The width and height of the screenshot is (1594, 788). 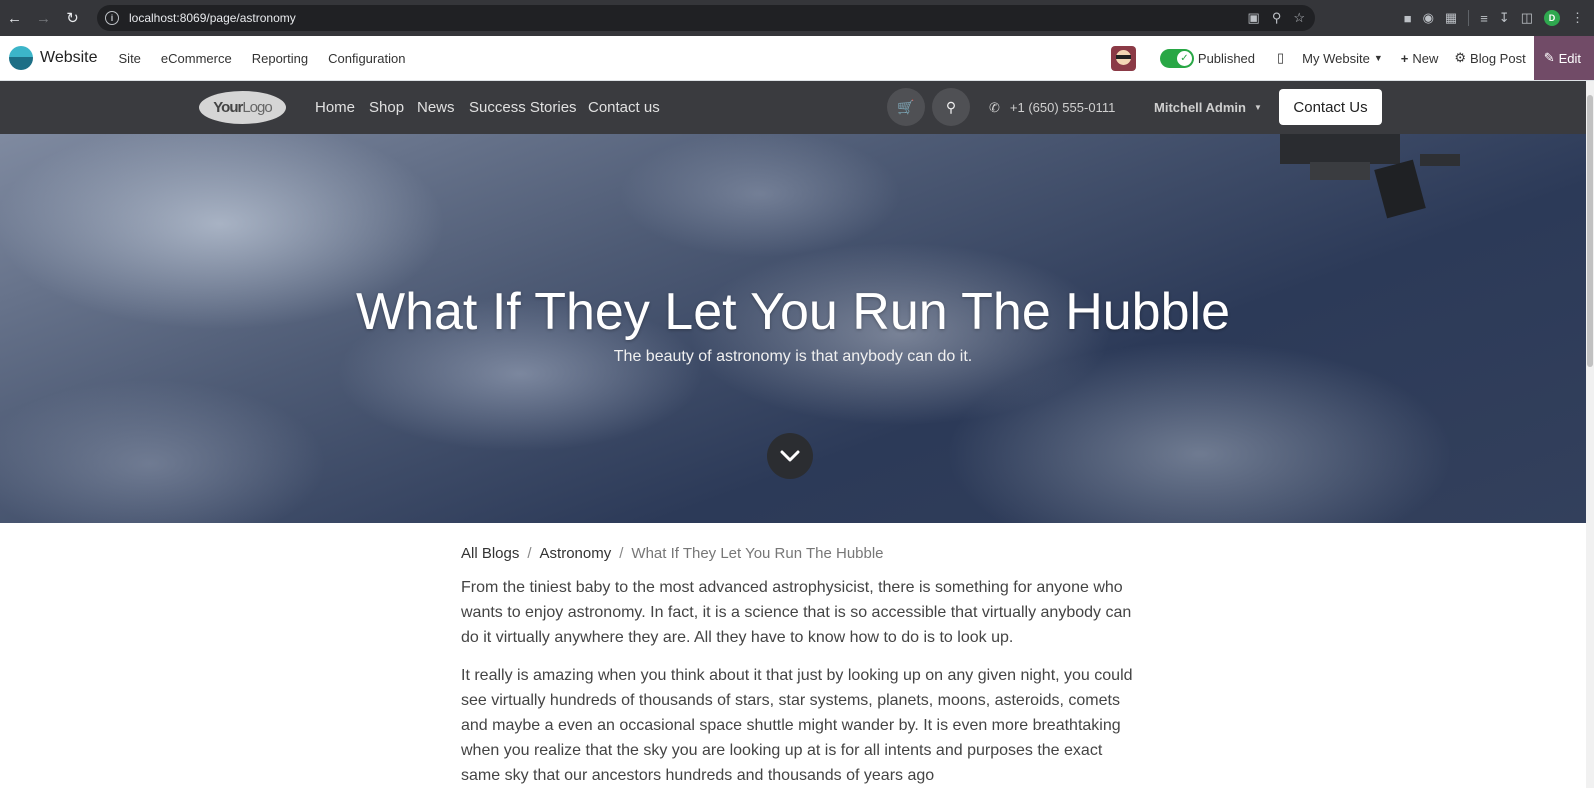 I want to click on space-station-image, so click(x=1370, y=176).